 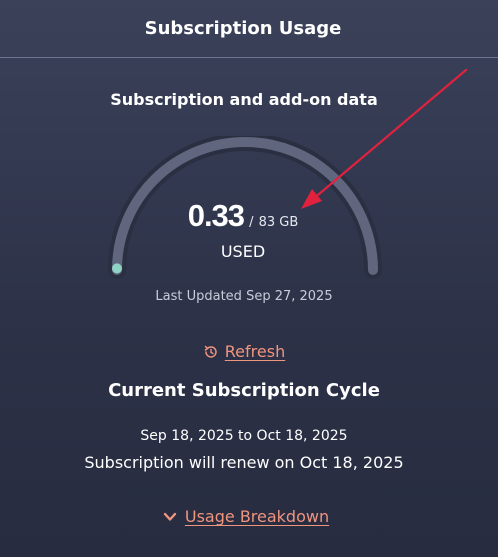 What do you see at coordinates (244, 99) in the screenshot?
I see `usage-section-title: Subscription and add-on data` at bounding box center [244, 99].